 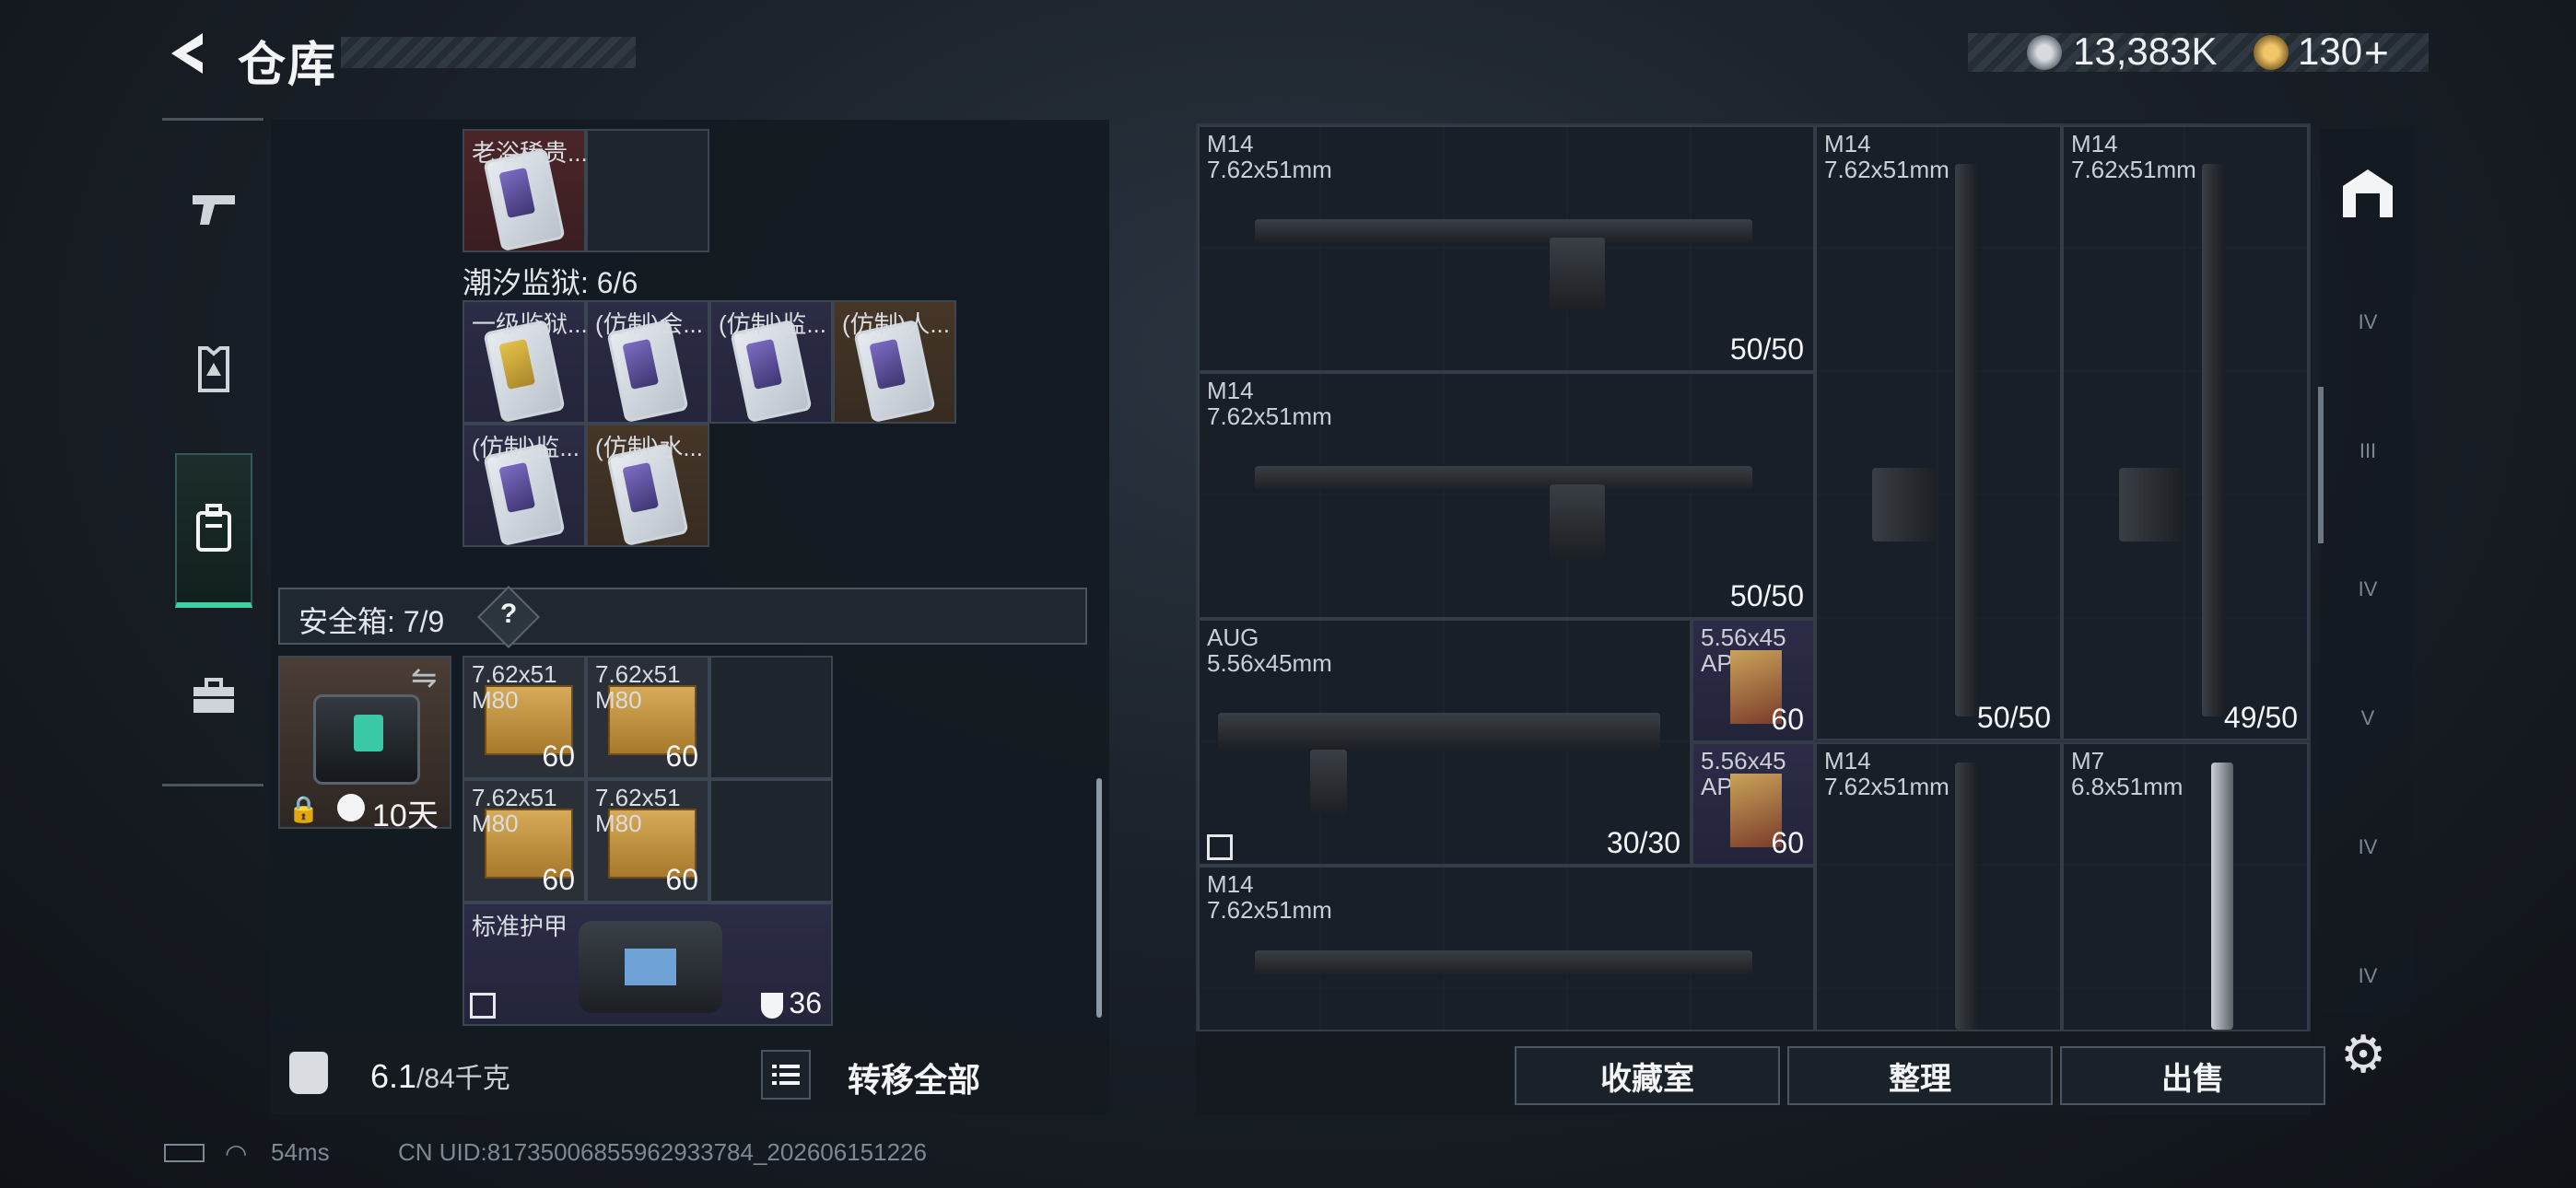 What do you see at coordinates (2321, 465) in the screenshot?
I see `rail-scroll-indicator` at bounding box center [2321, 465].